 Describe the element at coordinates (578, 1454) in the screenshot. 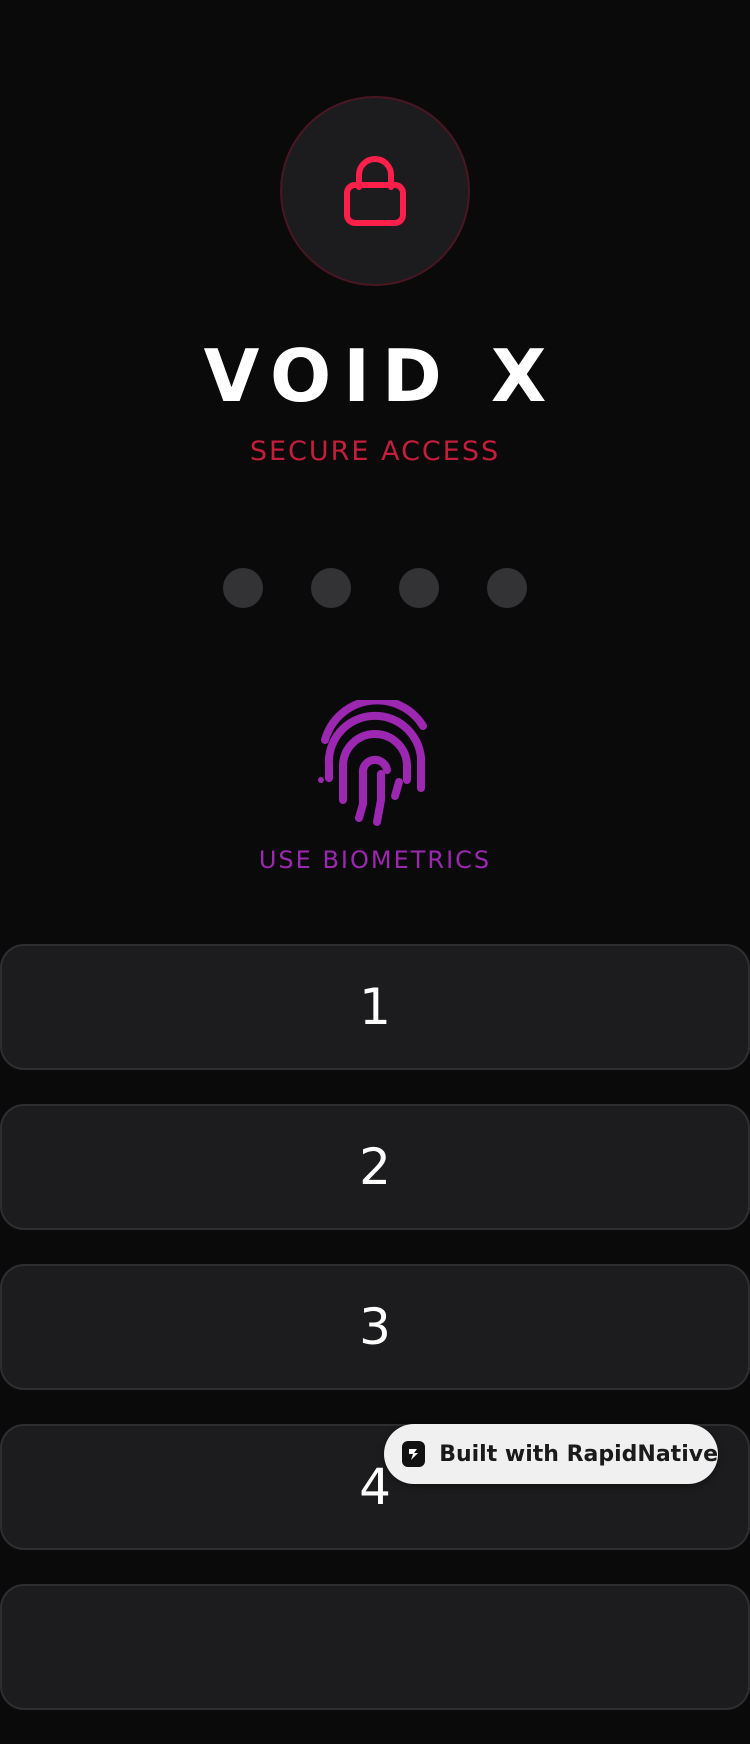

I see `badge-label: Built with RapidNative` at that location.